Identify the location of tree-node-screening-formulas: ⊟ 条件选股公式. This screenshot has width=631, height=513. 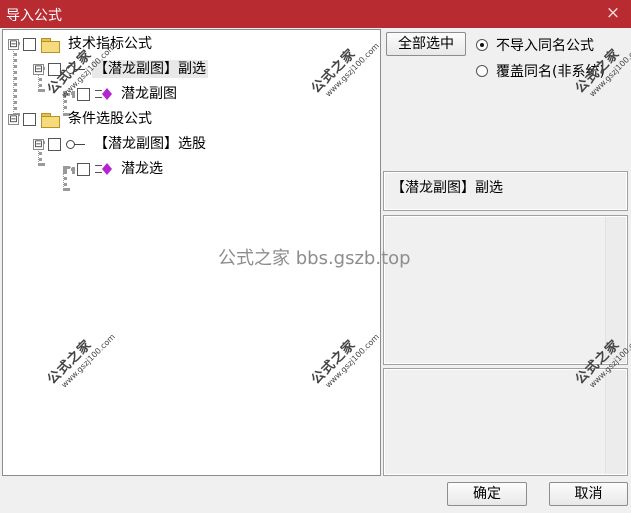
(81, 119).